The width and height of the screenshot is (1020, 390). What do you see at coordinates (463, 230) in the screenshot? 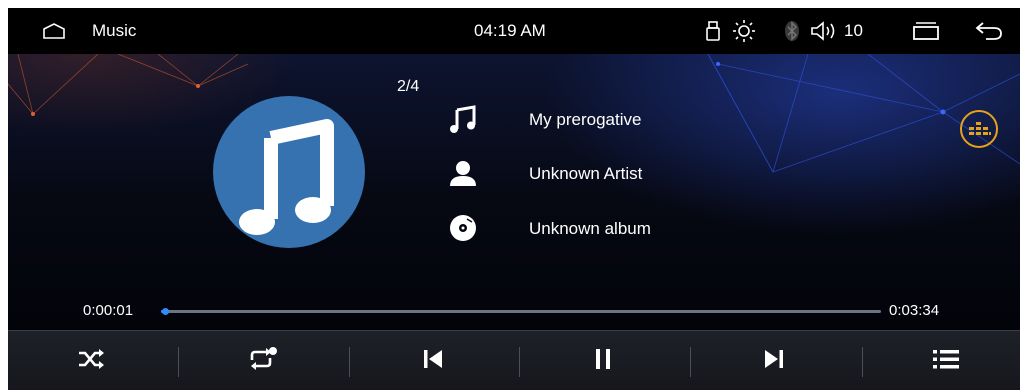
I see `disc-icon` at bounding box center [463, 230].